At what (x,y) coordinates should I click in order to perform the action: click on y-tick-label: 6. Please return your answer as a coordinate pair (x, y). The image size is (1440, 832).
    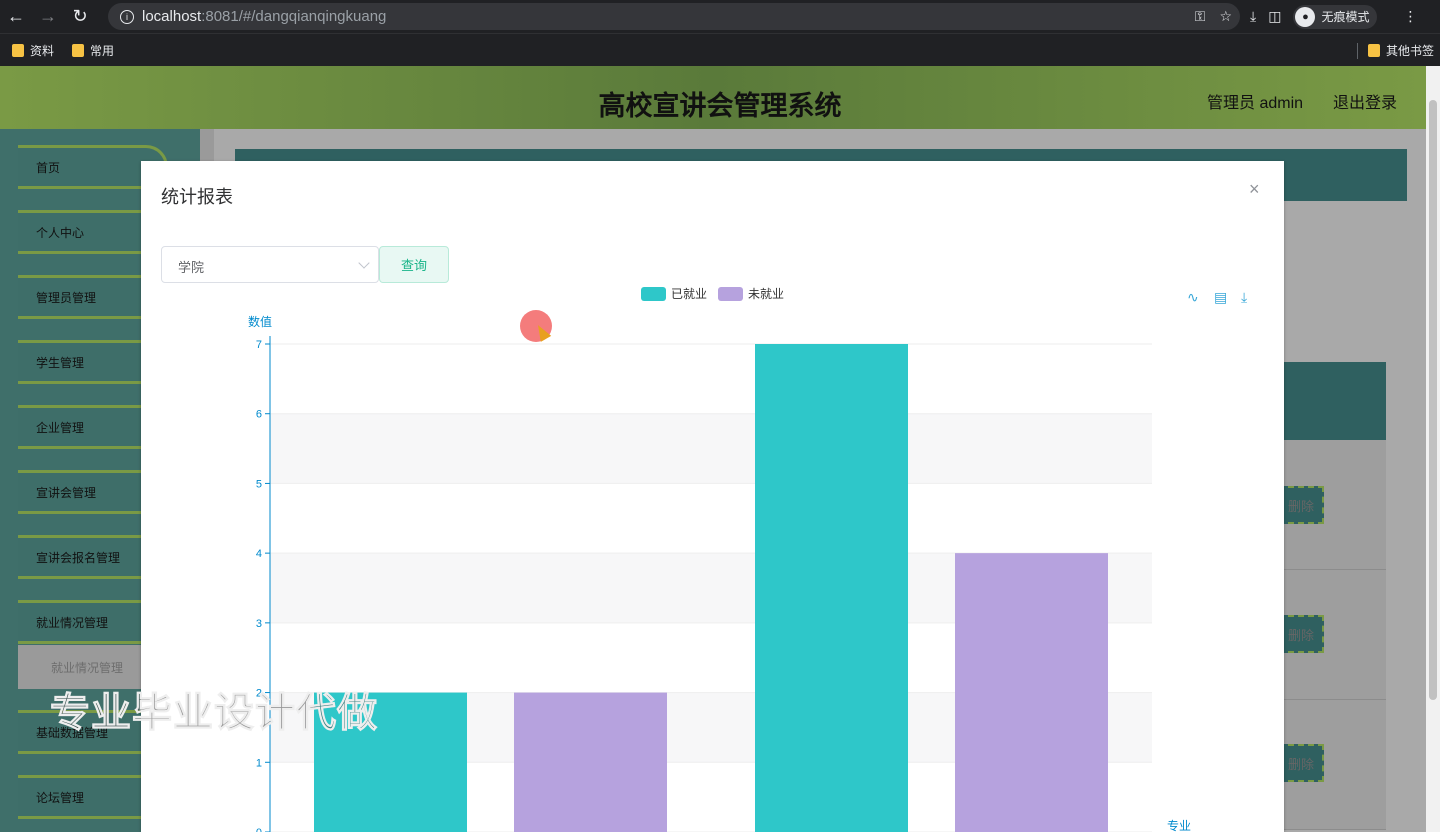
    Looking at the image, I should click on (259, 415).